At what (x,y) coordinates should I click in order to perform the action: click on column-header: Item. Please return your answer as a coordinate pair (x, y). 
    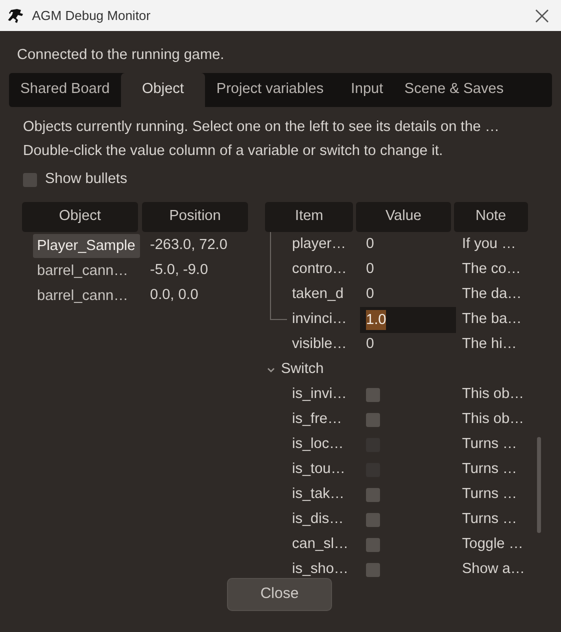
    Looking at the image, I should click on (309, 217).